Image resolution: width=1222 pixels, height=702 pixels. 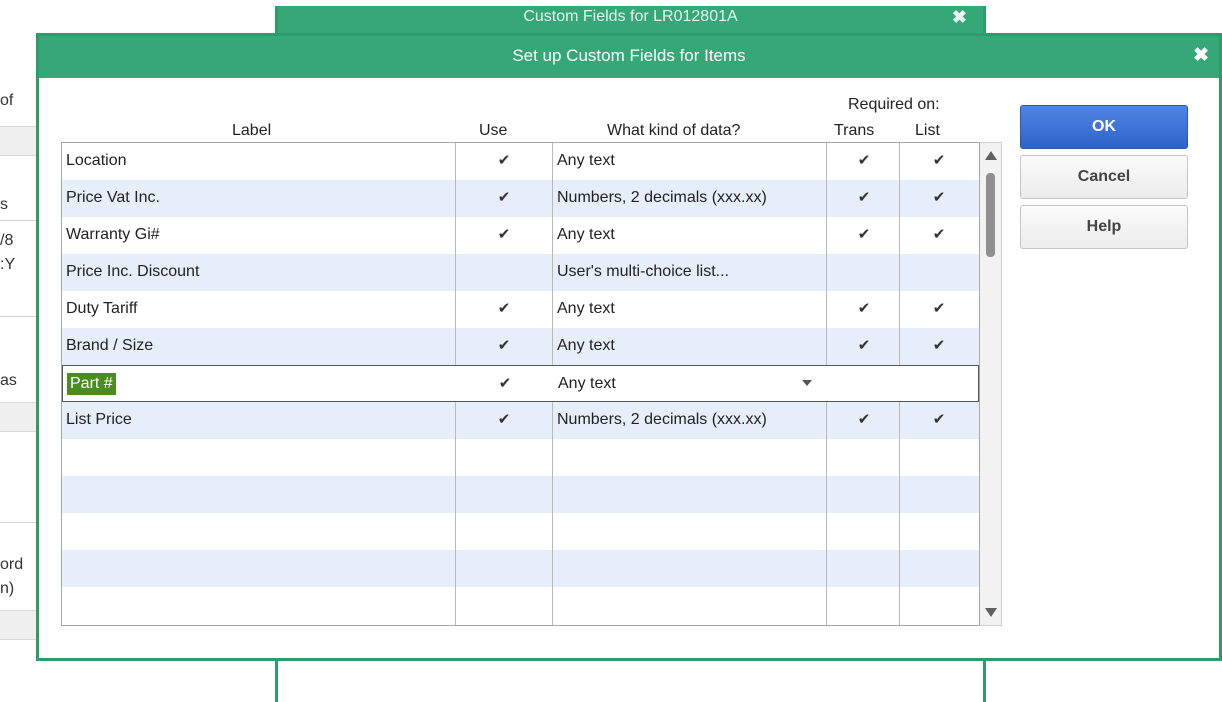 What do you see at coordinates (7, 100) in the screenshot?
I see `background-text-fragment: of` at bounding box center [7, 100].